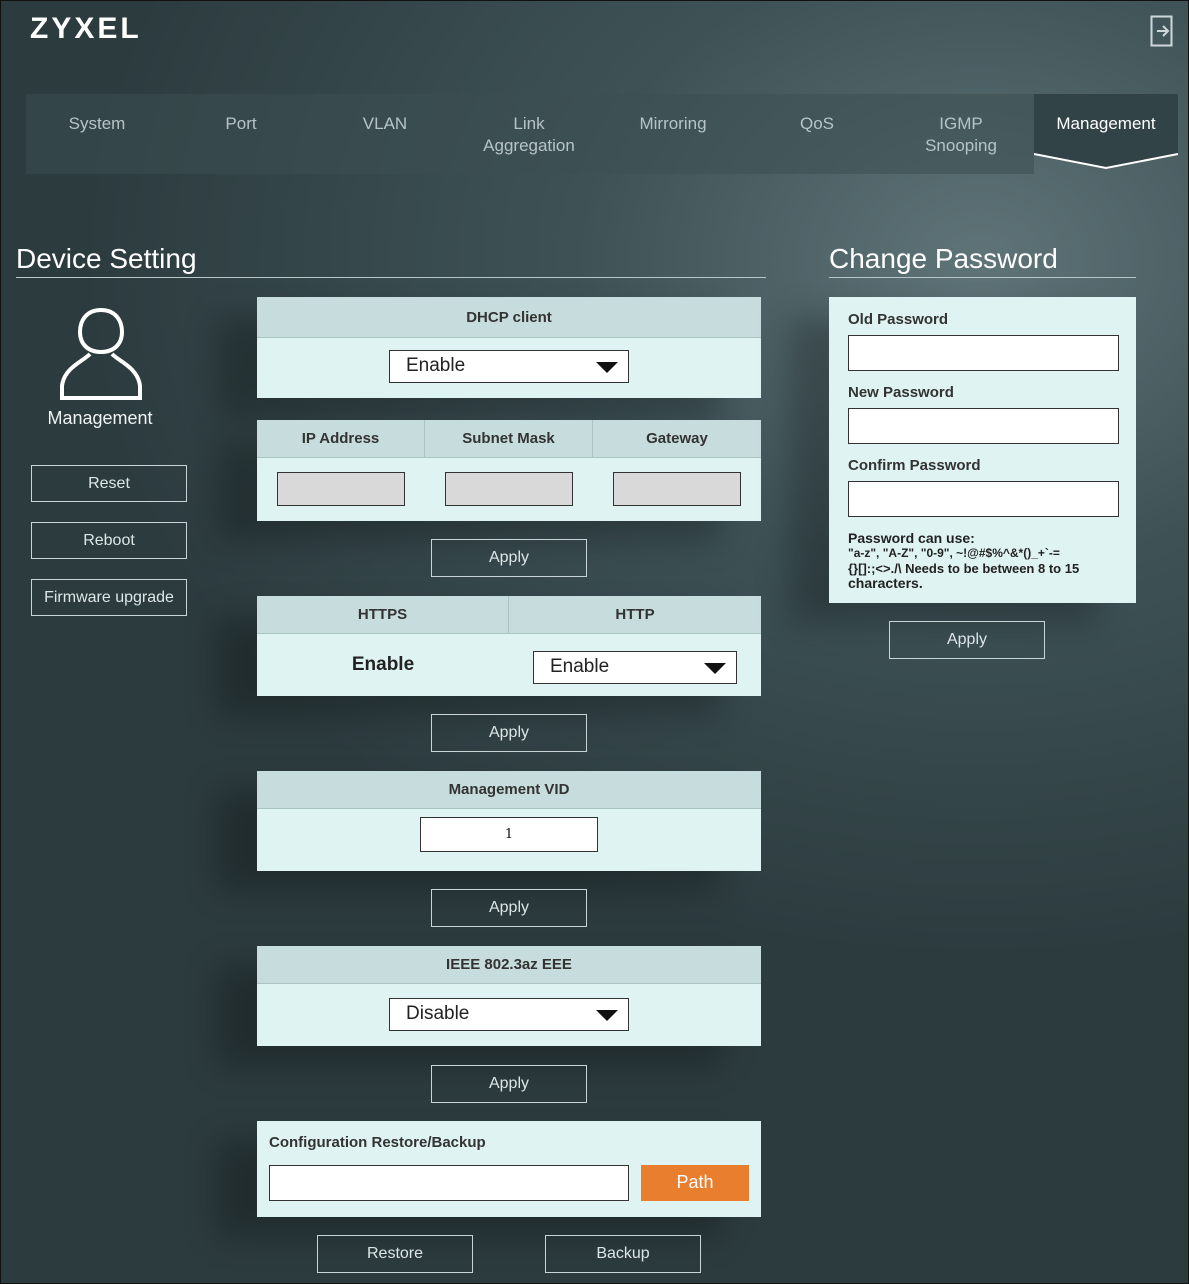 The height and width of the screenshot is (1284, 1189). I want to click on logout-icon, so click(1162, 31).